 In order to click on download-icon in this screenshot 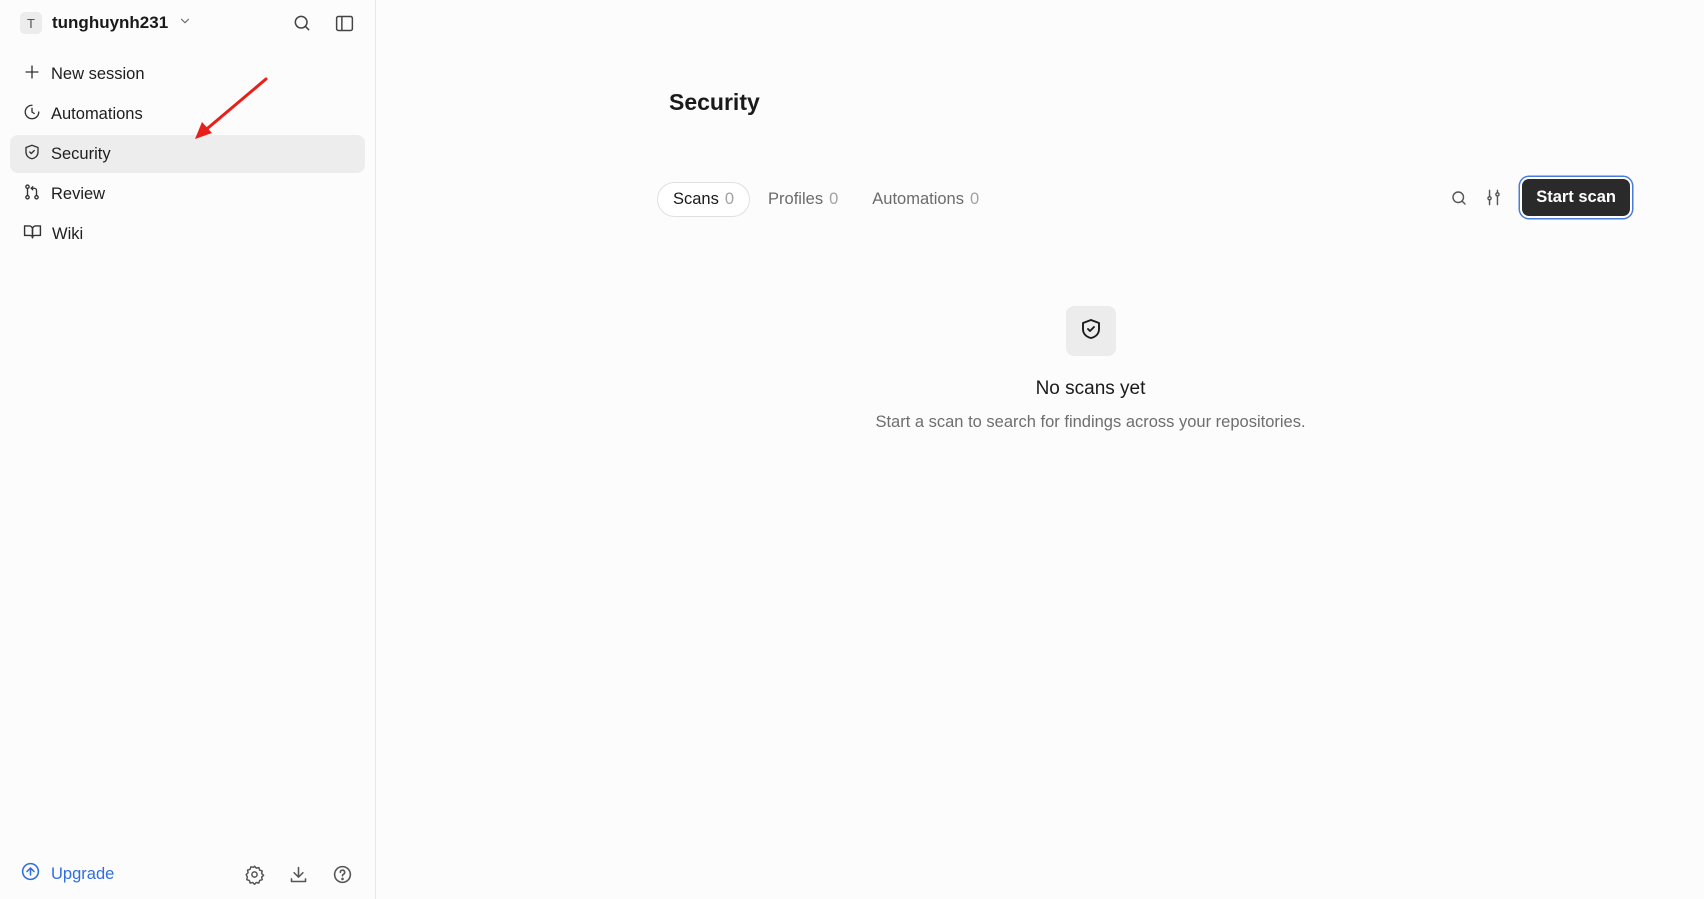, I will do `click(298, 874)`.